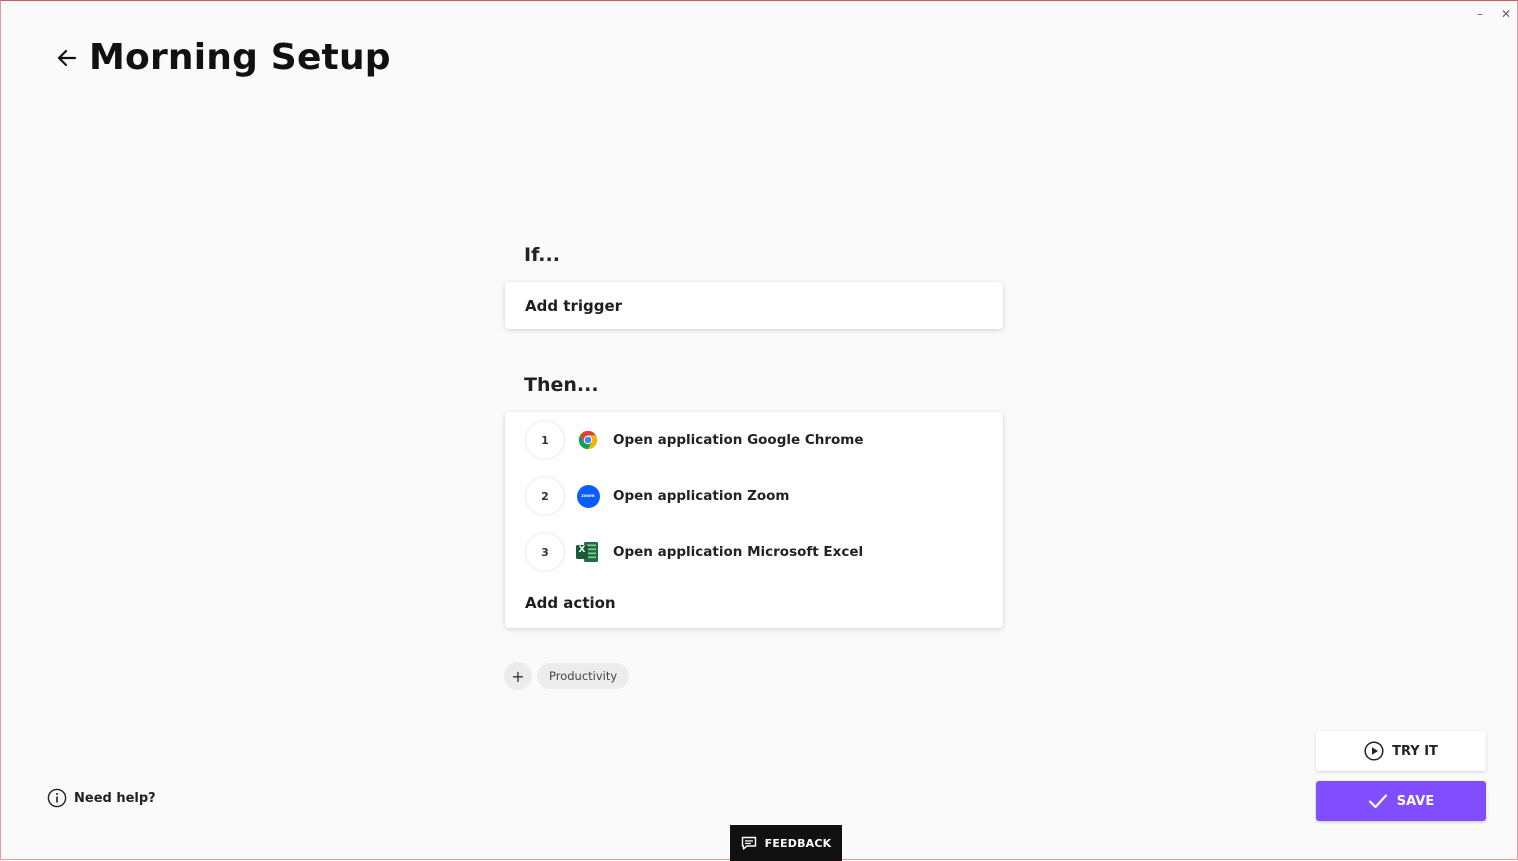 Image resolution: width=1518 pixels, height=861 pixels. Describe the element at coordinates (545, 552) in the screenshot. I see `action-number: 3` at that location.